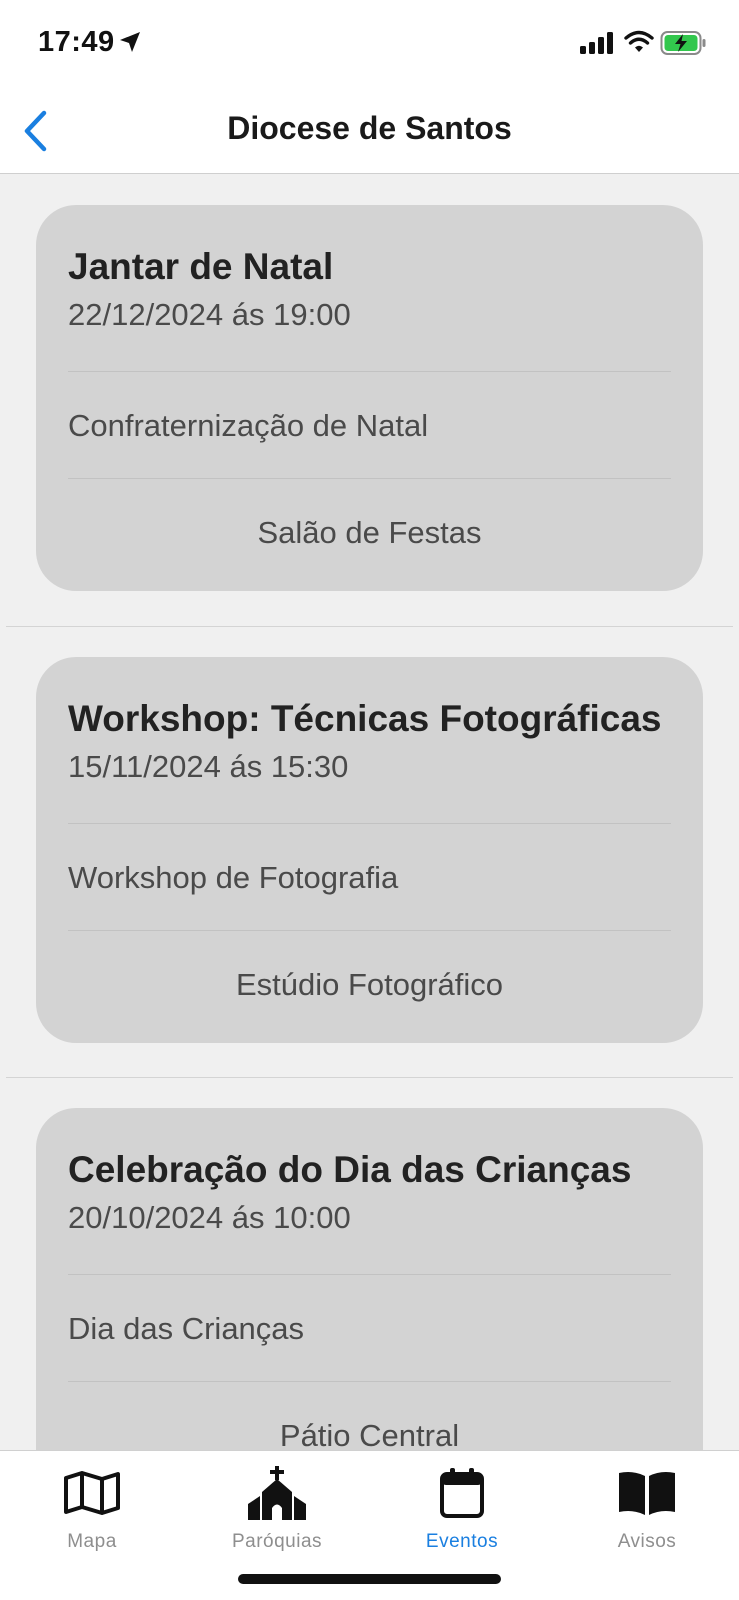 Image resolution: width=739 pixels, height=1600 pixels. I want to click on book-icon, so click(647, 1493).